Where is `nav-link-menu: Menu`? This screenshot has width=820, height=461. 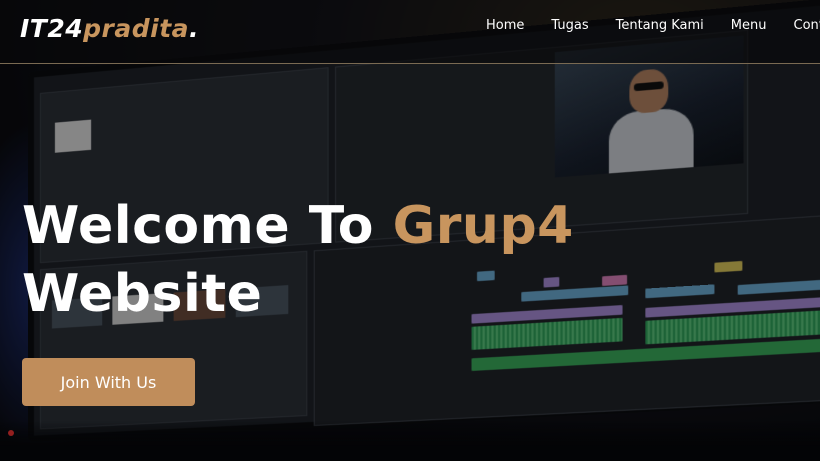
nav-link-menu: Menu is located at coordinates (749, 25).